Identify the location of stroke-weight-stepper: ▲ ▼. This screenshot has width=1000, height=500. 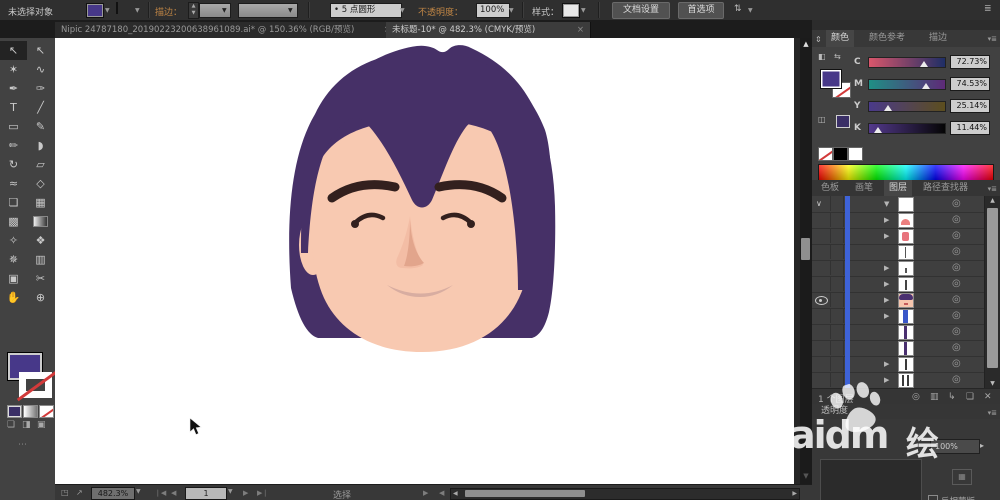
(193, 10).